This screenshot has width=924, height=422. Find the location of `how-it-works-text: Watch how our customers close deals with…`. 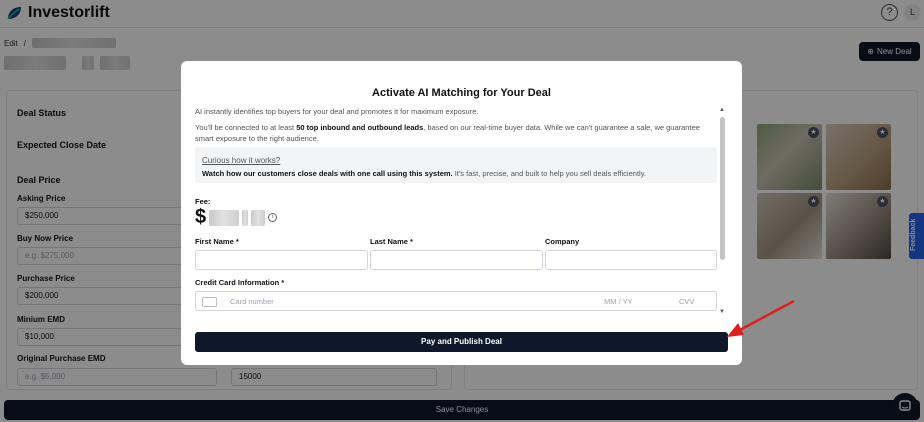

how-it-works-text: Watch how our customers close deals with… is located at coordinates (424, 173).